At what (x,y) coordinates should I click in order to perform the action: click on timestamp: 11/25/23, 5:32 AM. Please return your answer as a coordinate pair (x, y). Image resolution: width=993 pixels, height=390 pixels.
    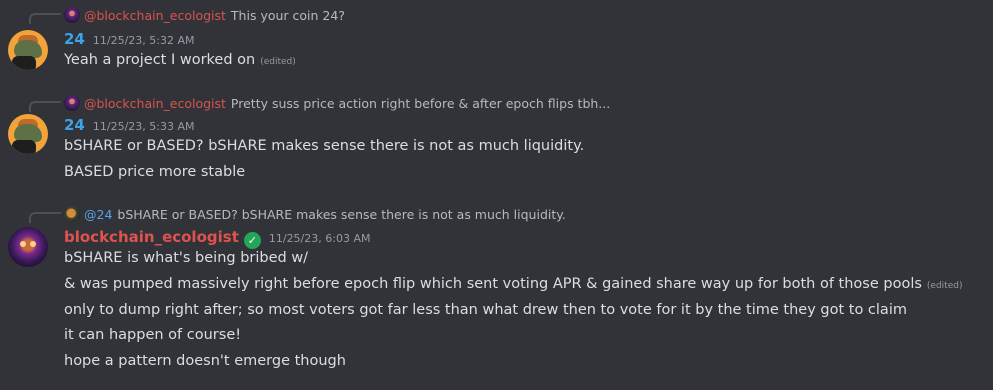
    Looking at the image, I should click on (143, 40).